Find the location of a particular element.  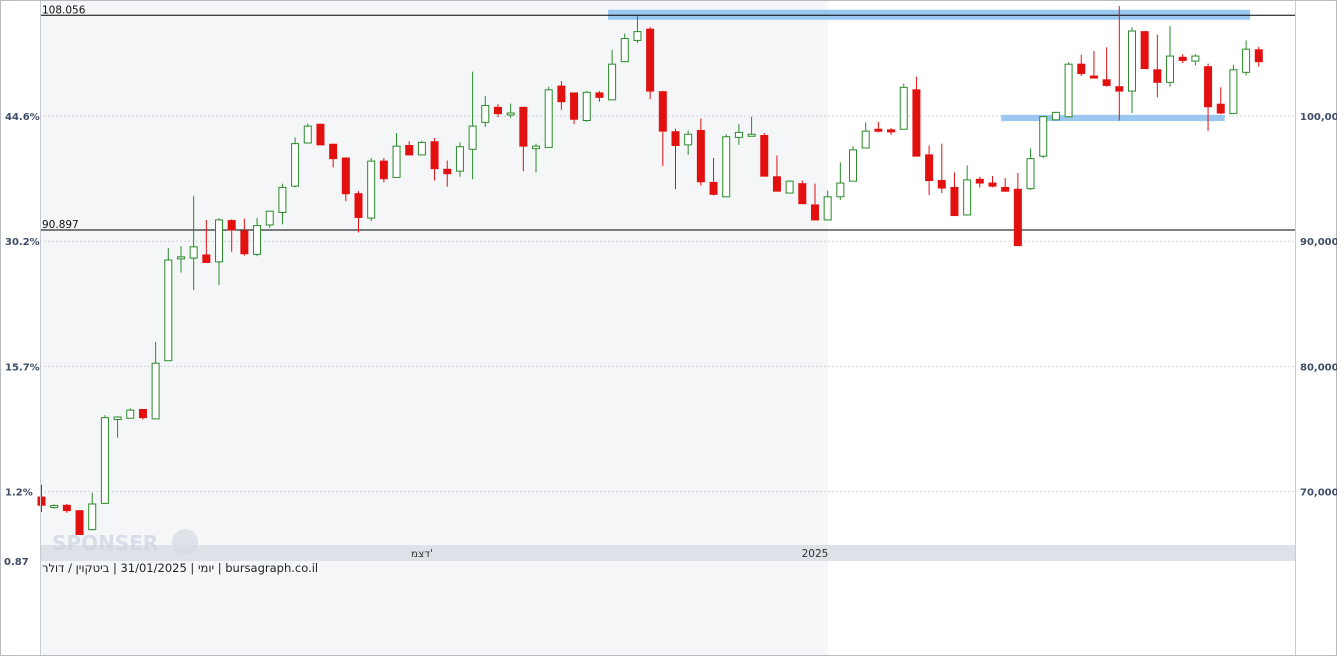

right-axis-tick-label: 100,000 is located at coordinates (1318, 117).